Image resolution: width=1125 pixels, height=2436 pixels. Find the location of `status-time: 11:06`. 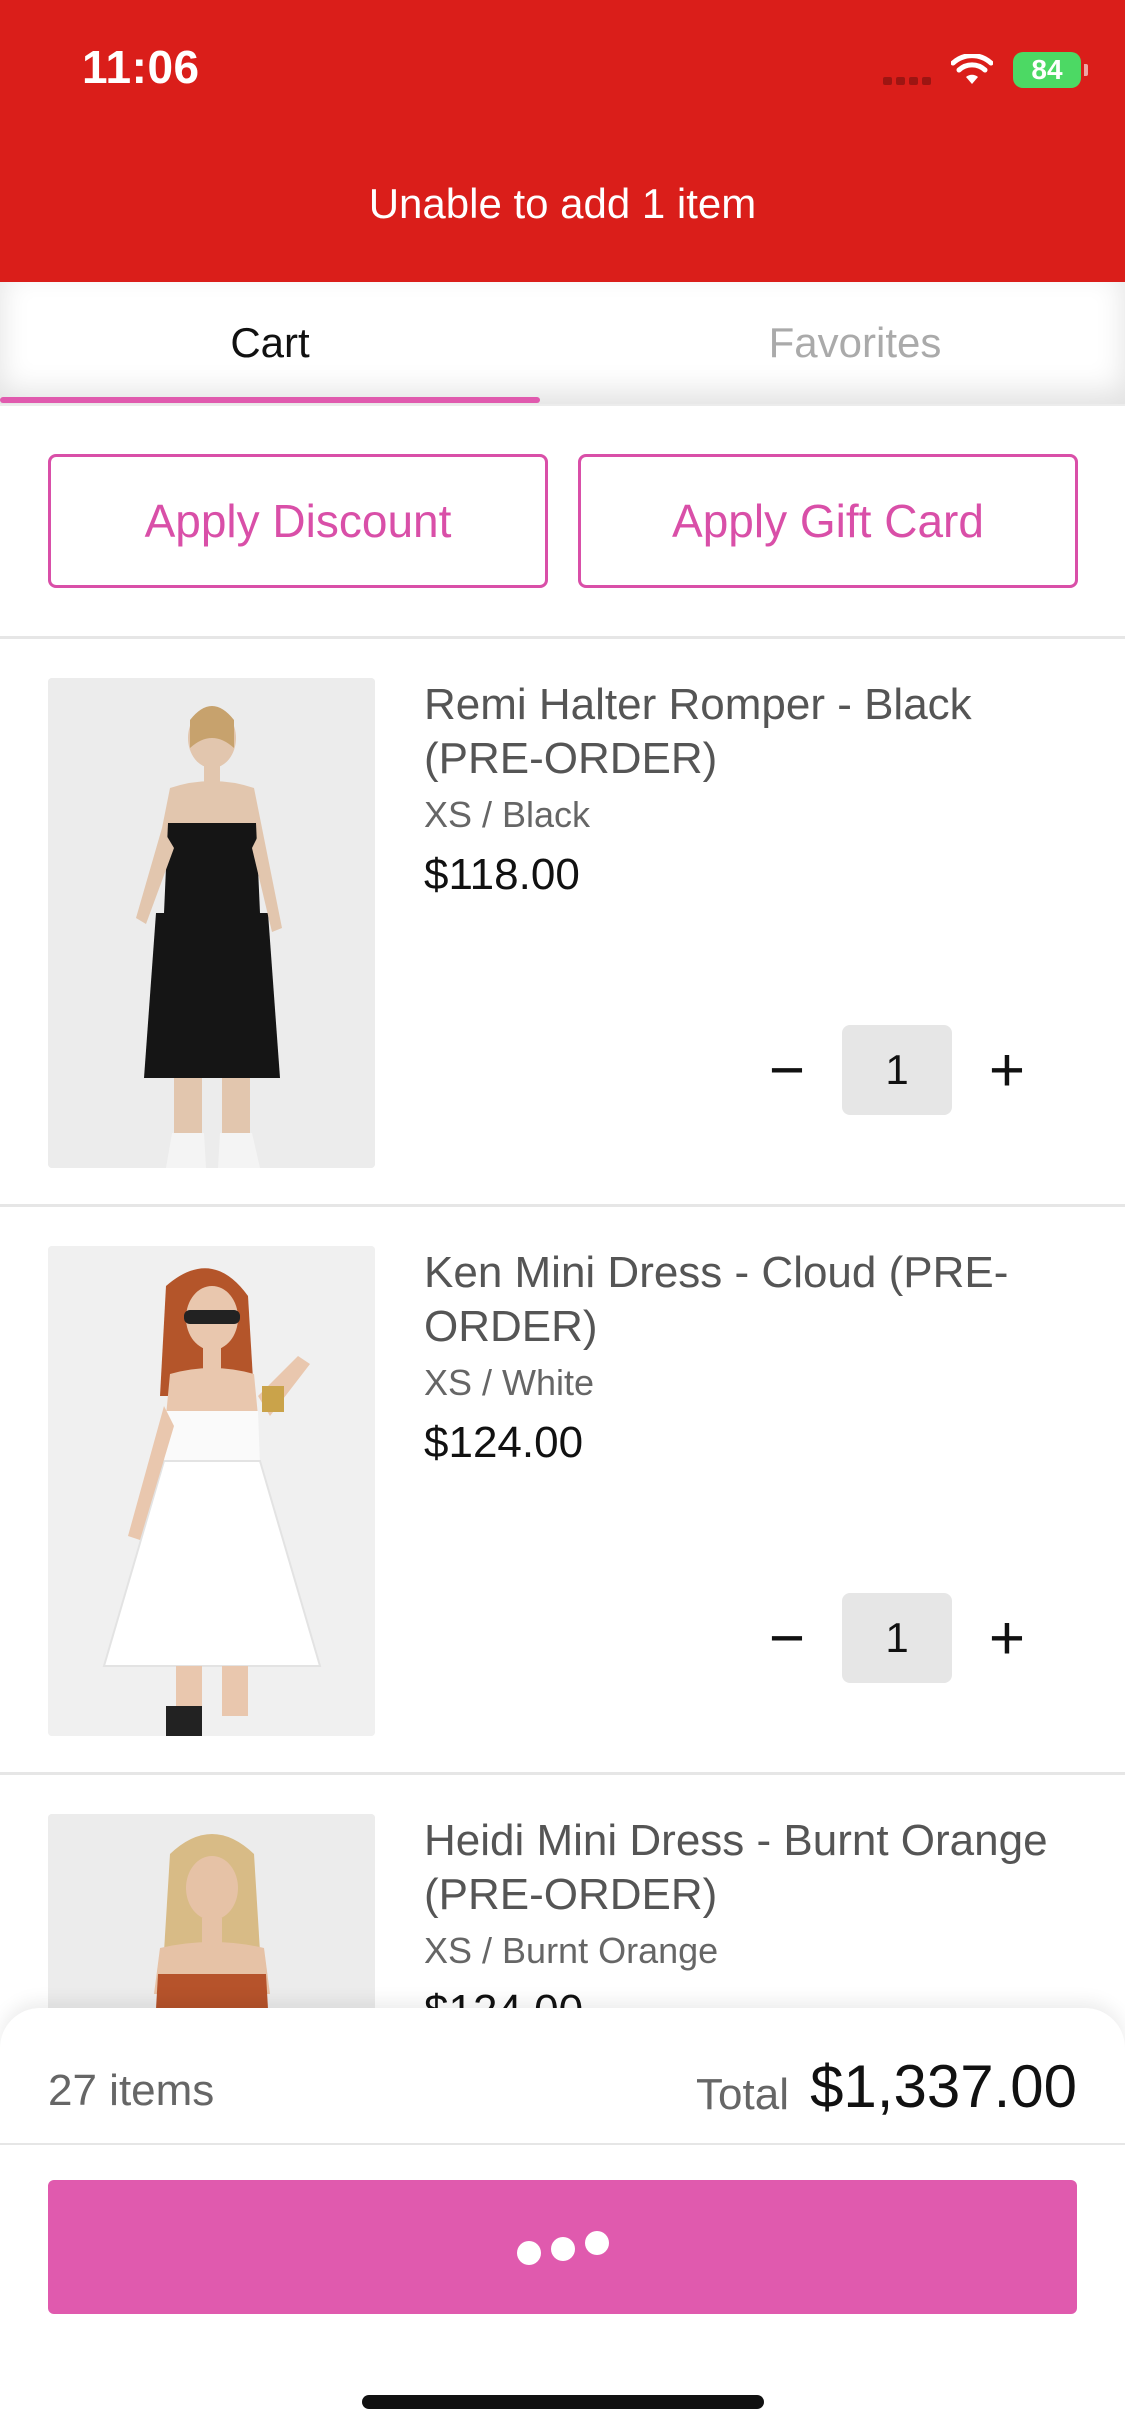

status-time: 11:06 is located at coordinates (141, 67).